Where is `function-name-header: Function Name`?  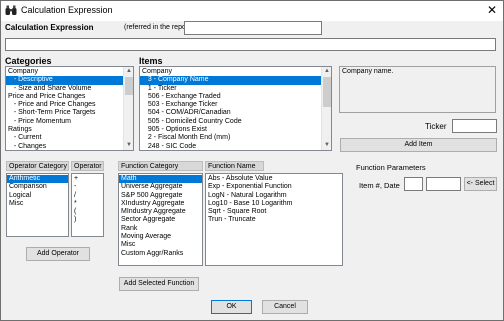 function-name-header: Function Name is located at coordinates (234, 166).